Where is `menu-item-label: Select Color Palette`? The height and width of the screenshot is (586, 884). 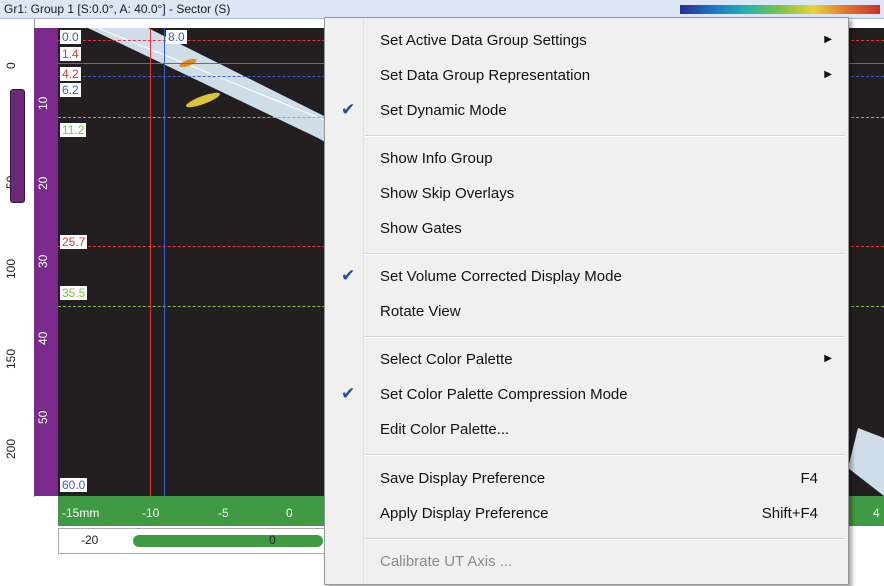 menu-item-label: Select Color Palette is located at coordinates (446, 359).